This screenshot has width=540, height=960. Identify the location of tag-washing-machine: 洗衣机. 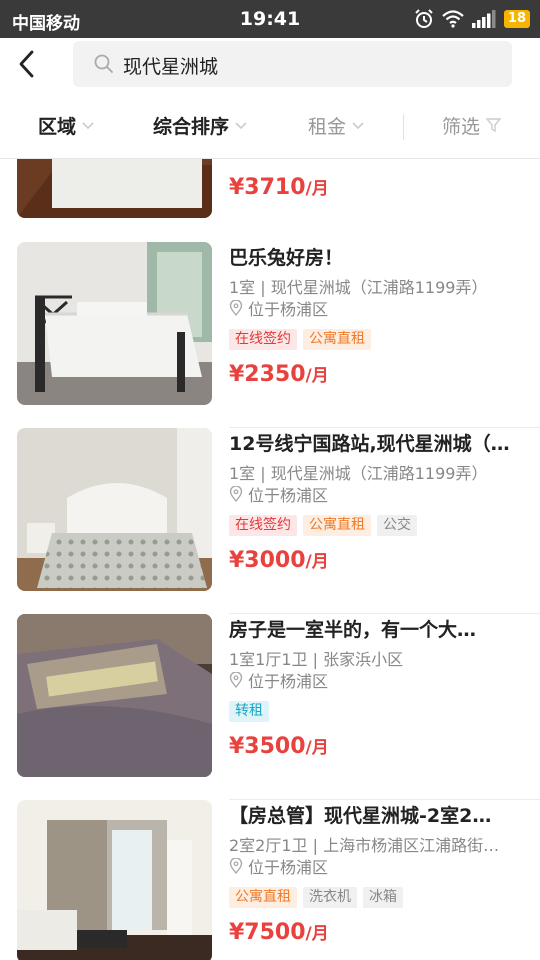
(330, 897).